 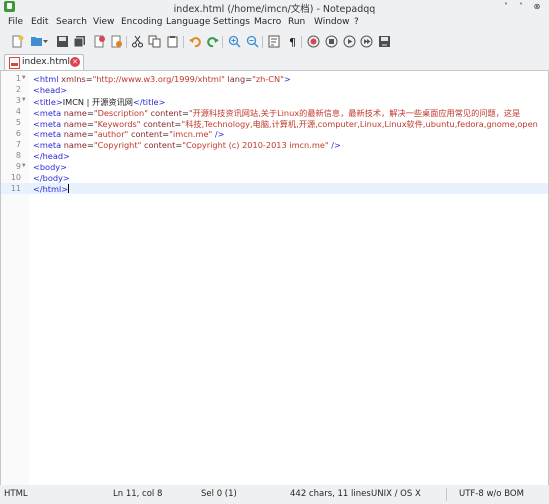 What do you see at coordinates (15, 22) in the screenshot?
I see `menu-file: File` at bounding box center [15, 22].